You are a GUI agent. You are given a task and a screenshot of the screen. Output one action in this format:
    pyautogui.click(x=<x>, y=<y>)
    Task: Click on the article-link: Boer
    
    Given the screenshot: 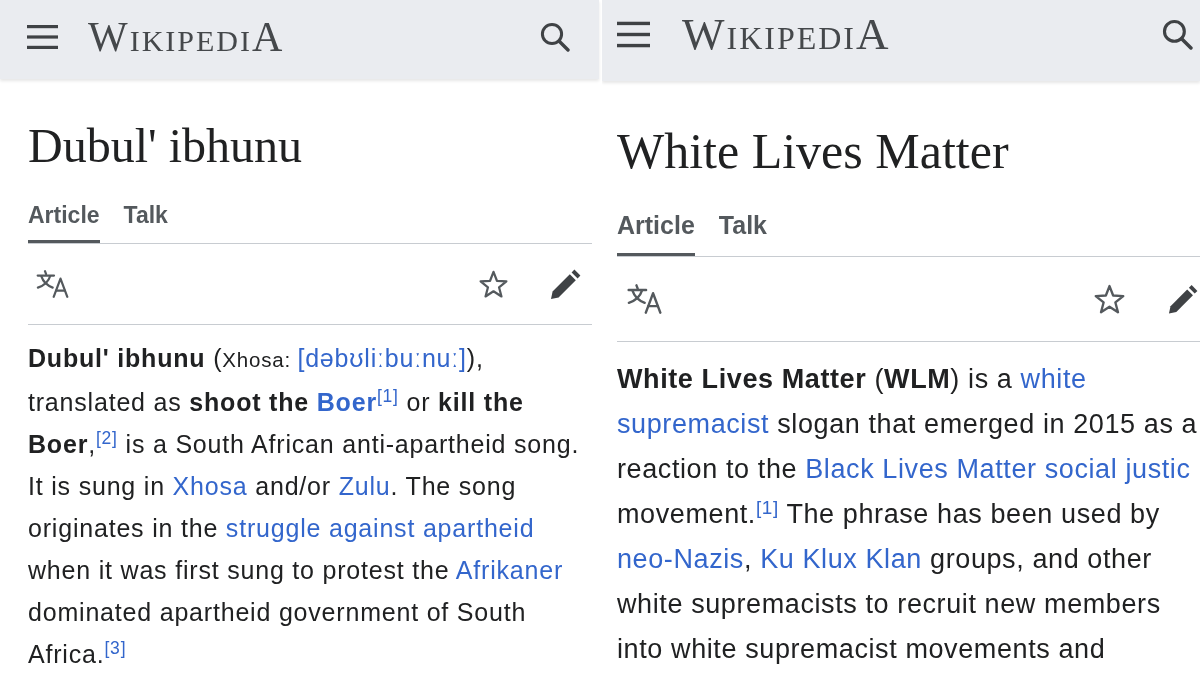 What is the action you would take?
    pyautogui.click(x=346, y=402)
    